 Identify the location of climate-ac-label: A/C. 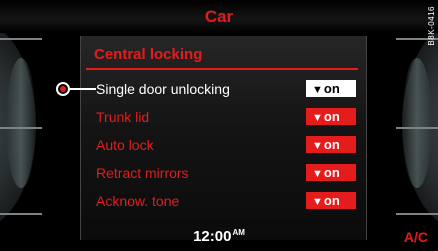
(416, 237).